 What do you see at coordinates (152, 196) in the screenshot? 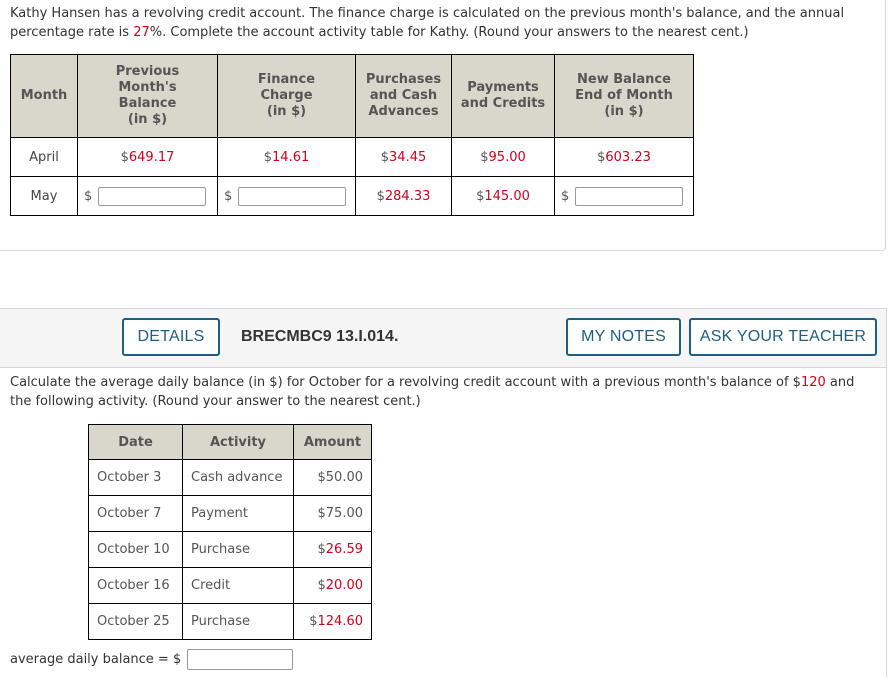
I see `may-previous-balance-input` at bounding box center [152, 196].